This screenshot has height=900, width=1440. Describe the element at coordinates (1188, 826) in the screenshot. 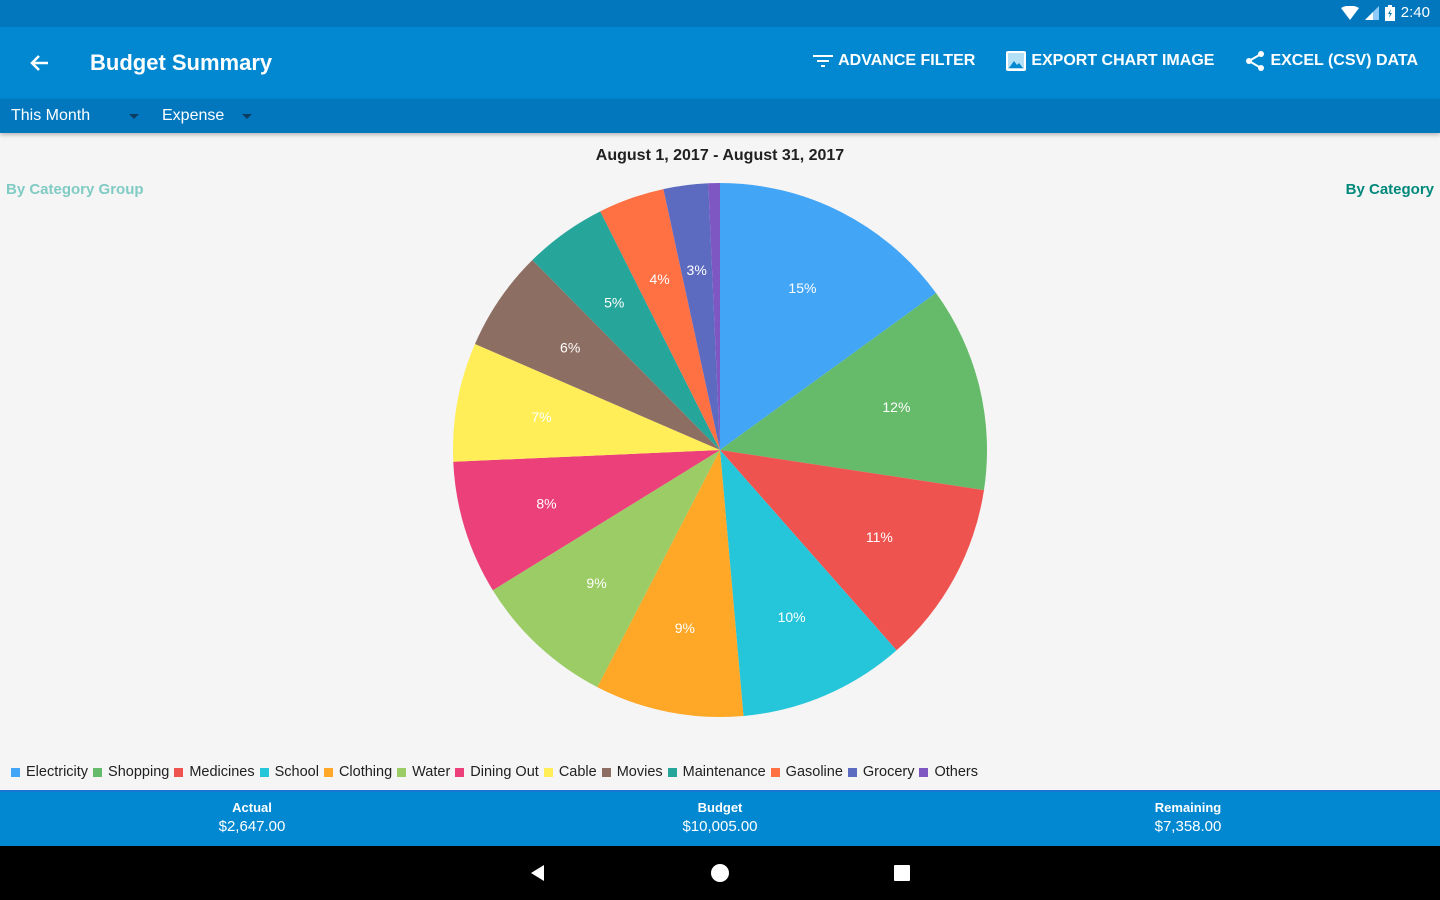

I see `remaining-value: $7,358.00` at that location.